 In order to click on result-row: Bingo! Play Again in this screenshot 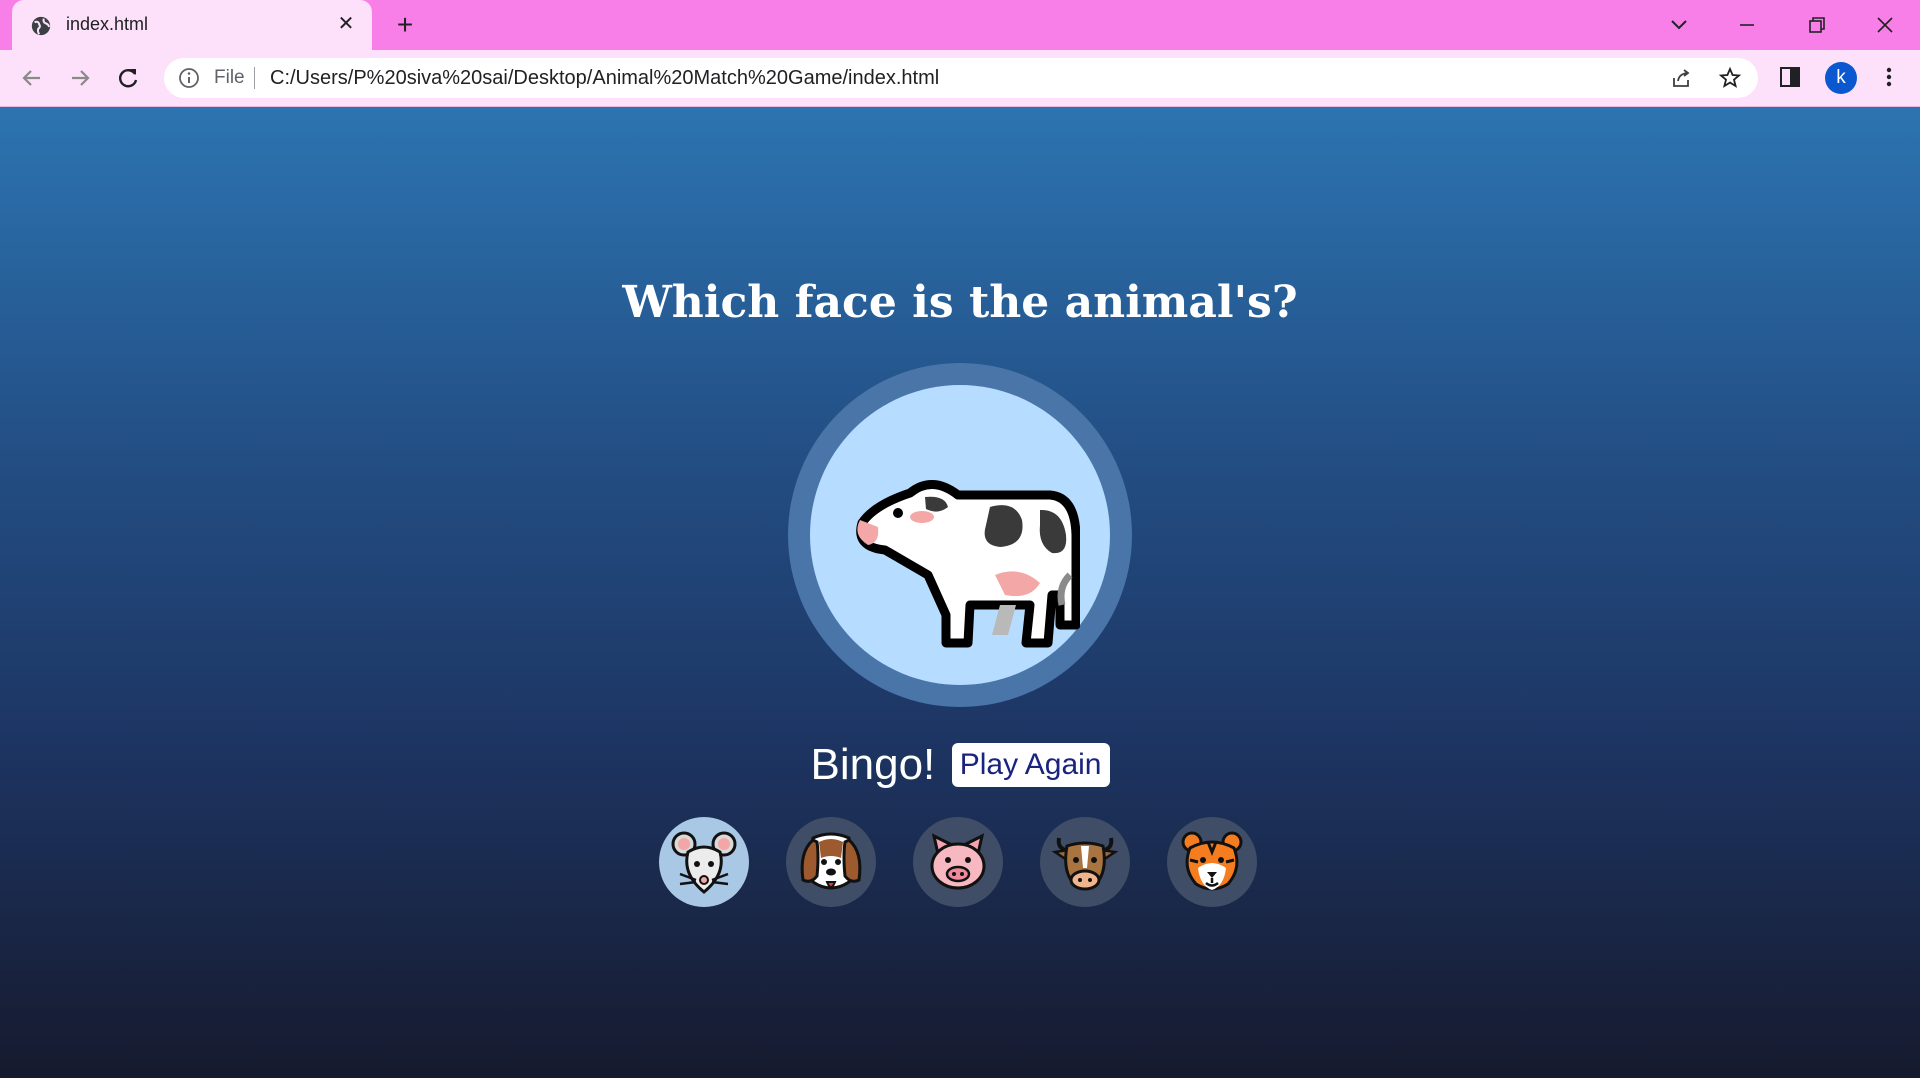, I will do `click(960, 765)`.